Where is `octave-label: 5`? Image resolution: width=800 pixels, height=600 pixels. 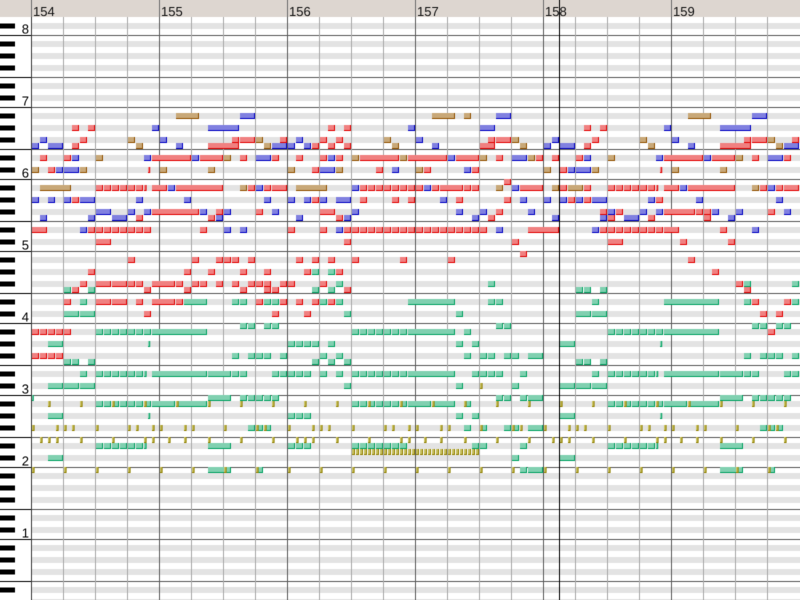
octave-label: 5 is located at coordinates (25, 245).